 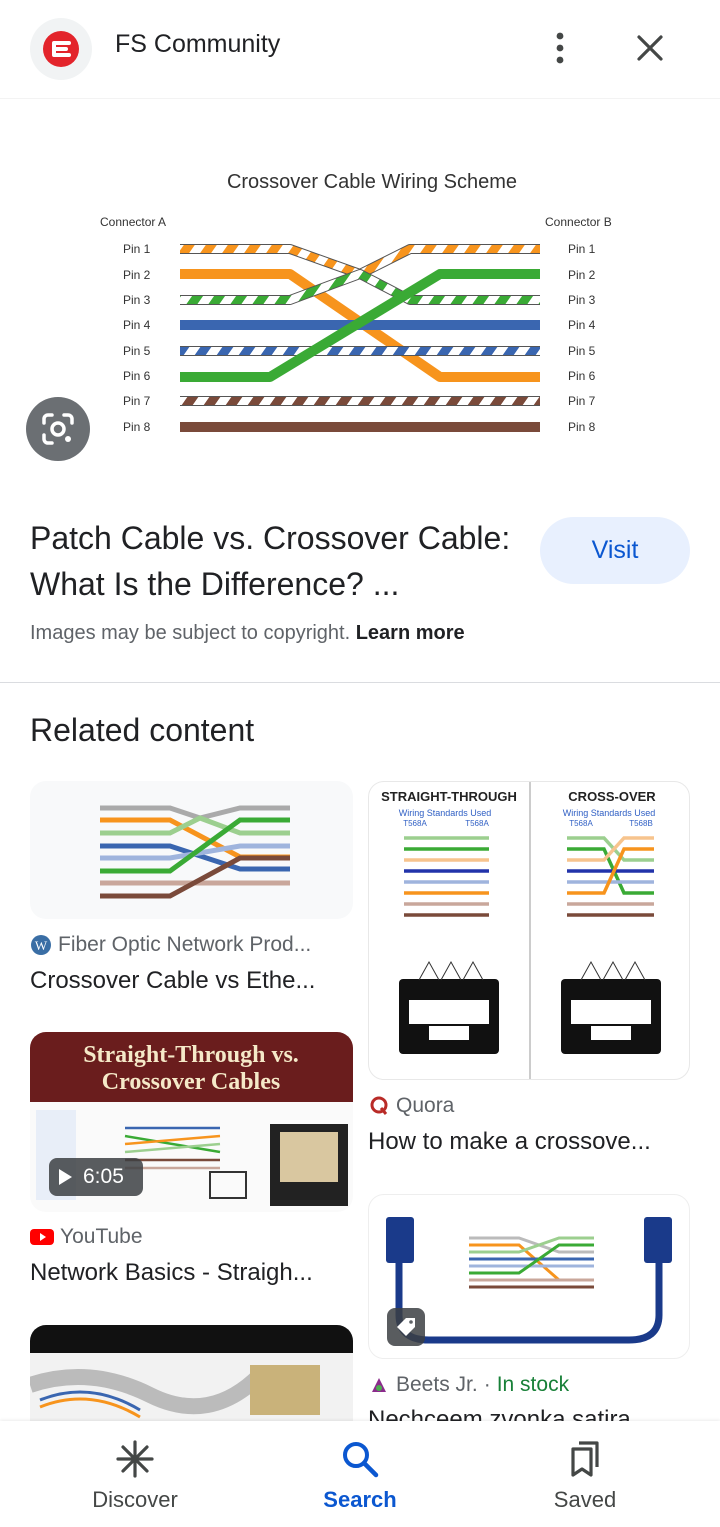 I want to click on wiring-standards-right: Wiring Standards Used, so click(x=609, y=813).